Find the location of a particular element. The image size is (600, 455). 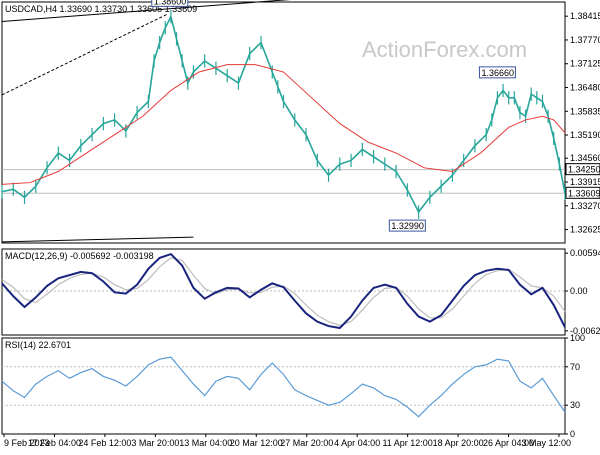

x-tick-label: 27 Mar 20:00 is located at coordinates (306, 443).